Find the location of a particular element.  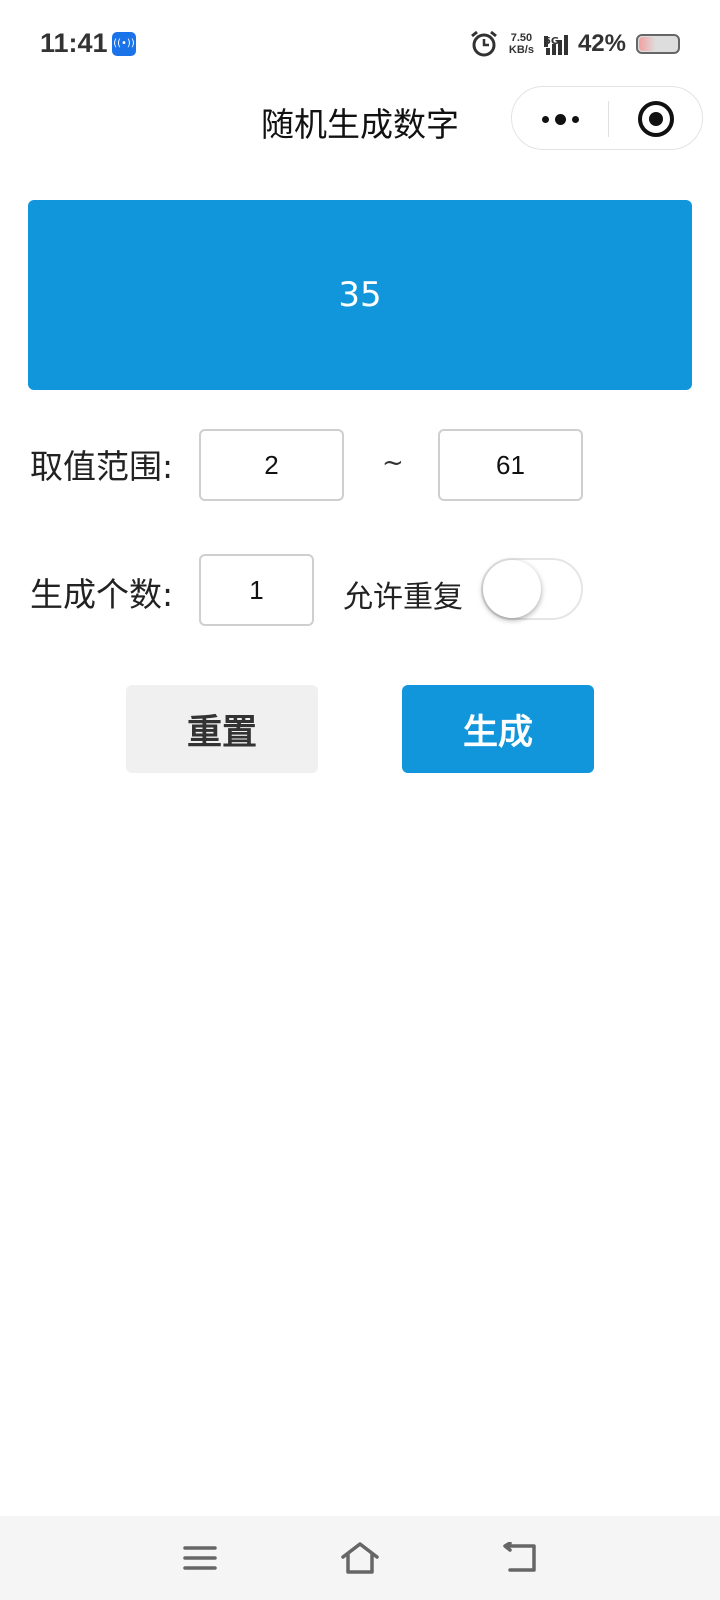

more-button is located at coordinates (560, 119).